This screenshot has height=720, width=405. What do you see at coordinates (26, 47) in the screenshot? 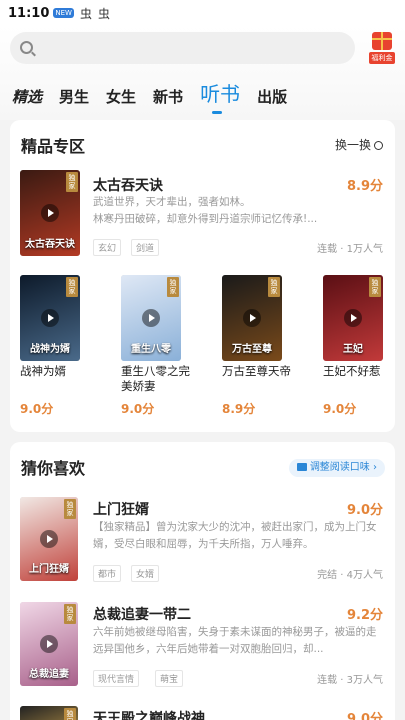
I see `search-icon` at bounding box center [26, 47].